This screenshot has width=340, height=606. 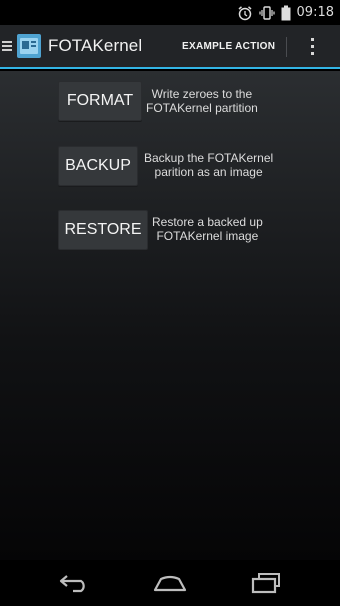 I want to click on home-icon, so click(x=170, y=583).